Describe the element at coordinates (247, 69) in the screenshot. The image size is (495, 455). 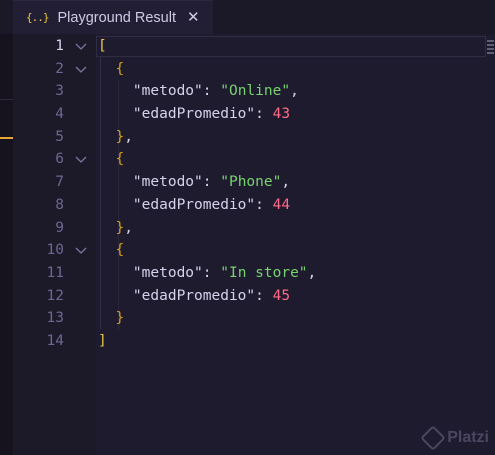
I see `code-line: 2 {` at that location.